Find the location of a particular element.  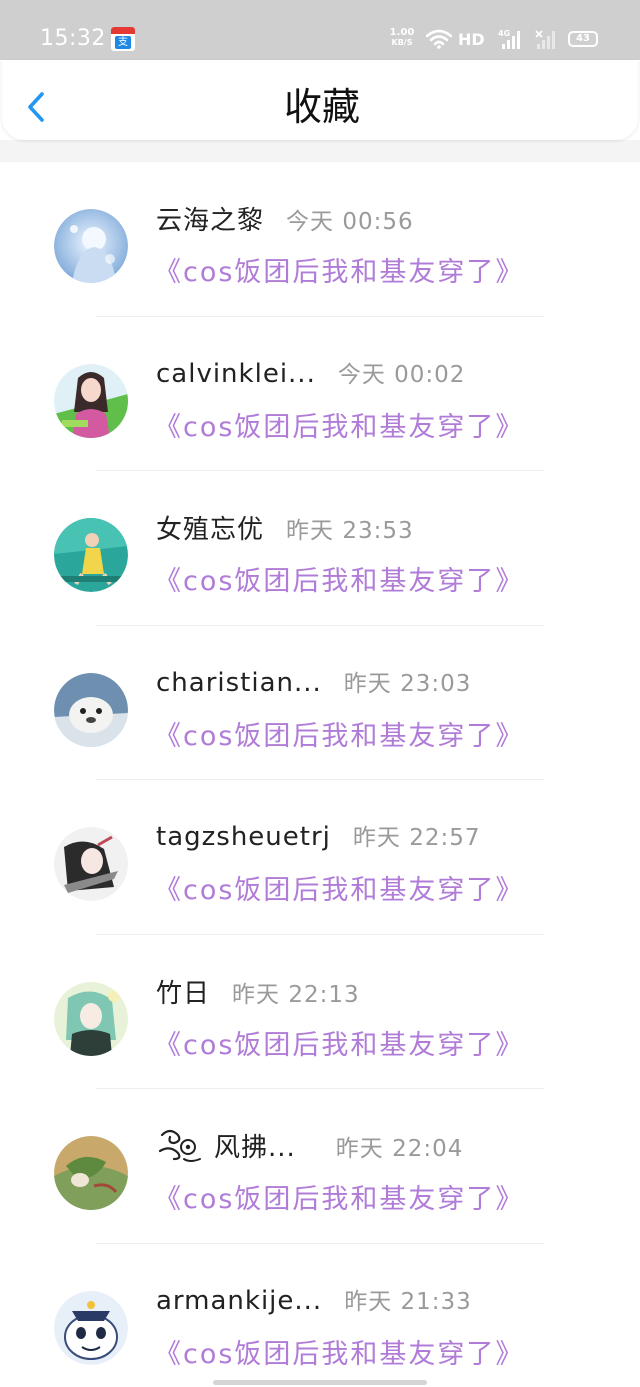

status-bar: 15:32 支 1.00 KB/S HD 4G 43 is located at coordinates (320, 30).